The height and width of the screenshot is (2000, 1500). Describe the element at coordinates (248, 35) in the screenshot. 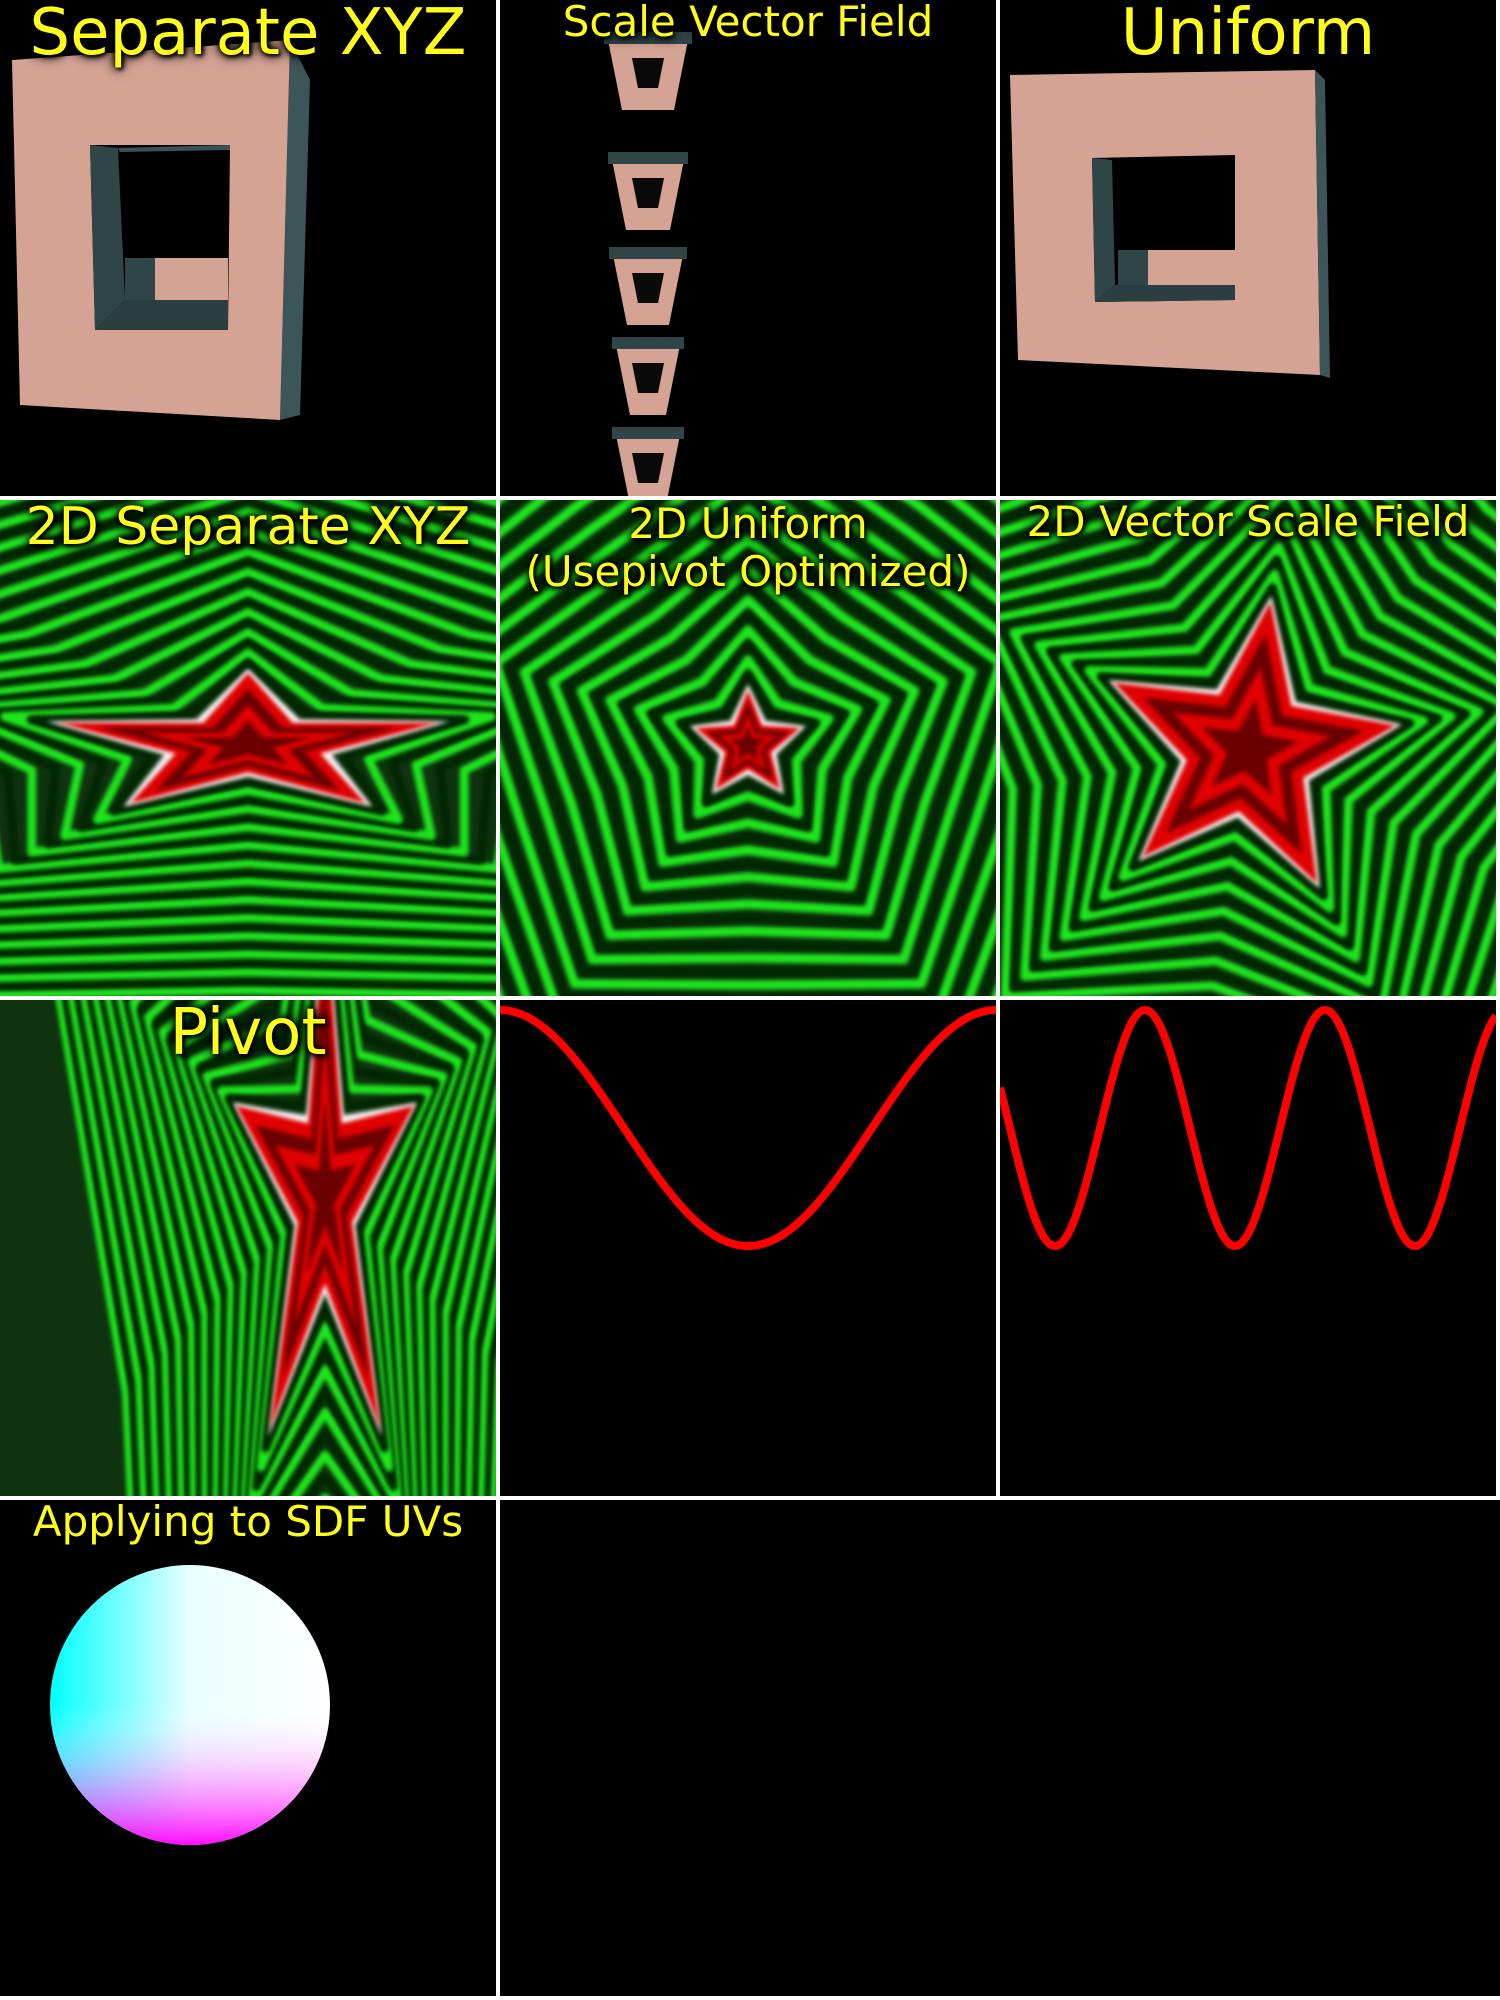

I see `panel-label: Separate XYZ` at that location.